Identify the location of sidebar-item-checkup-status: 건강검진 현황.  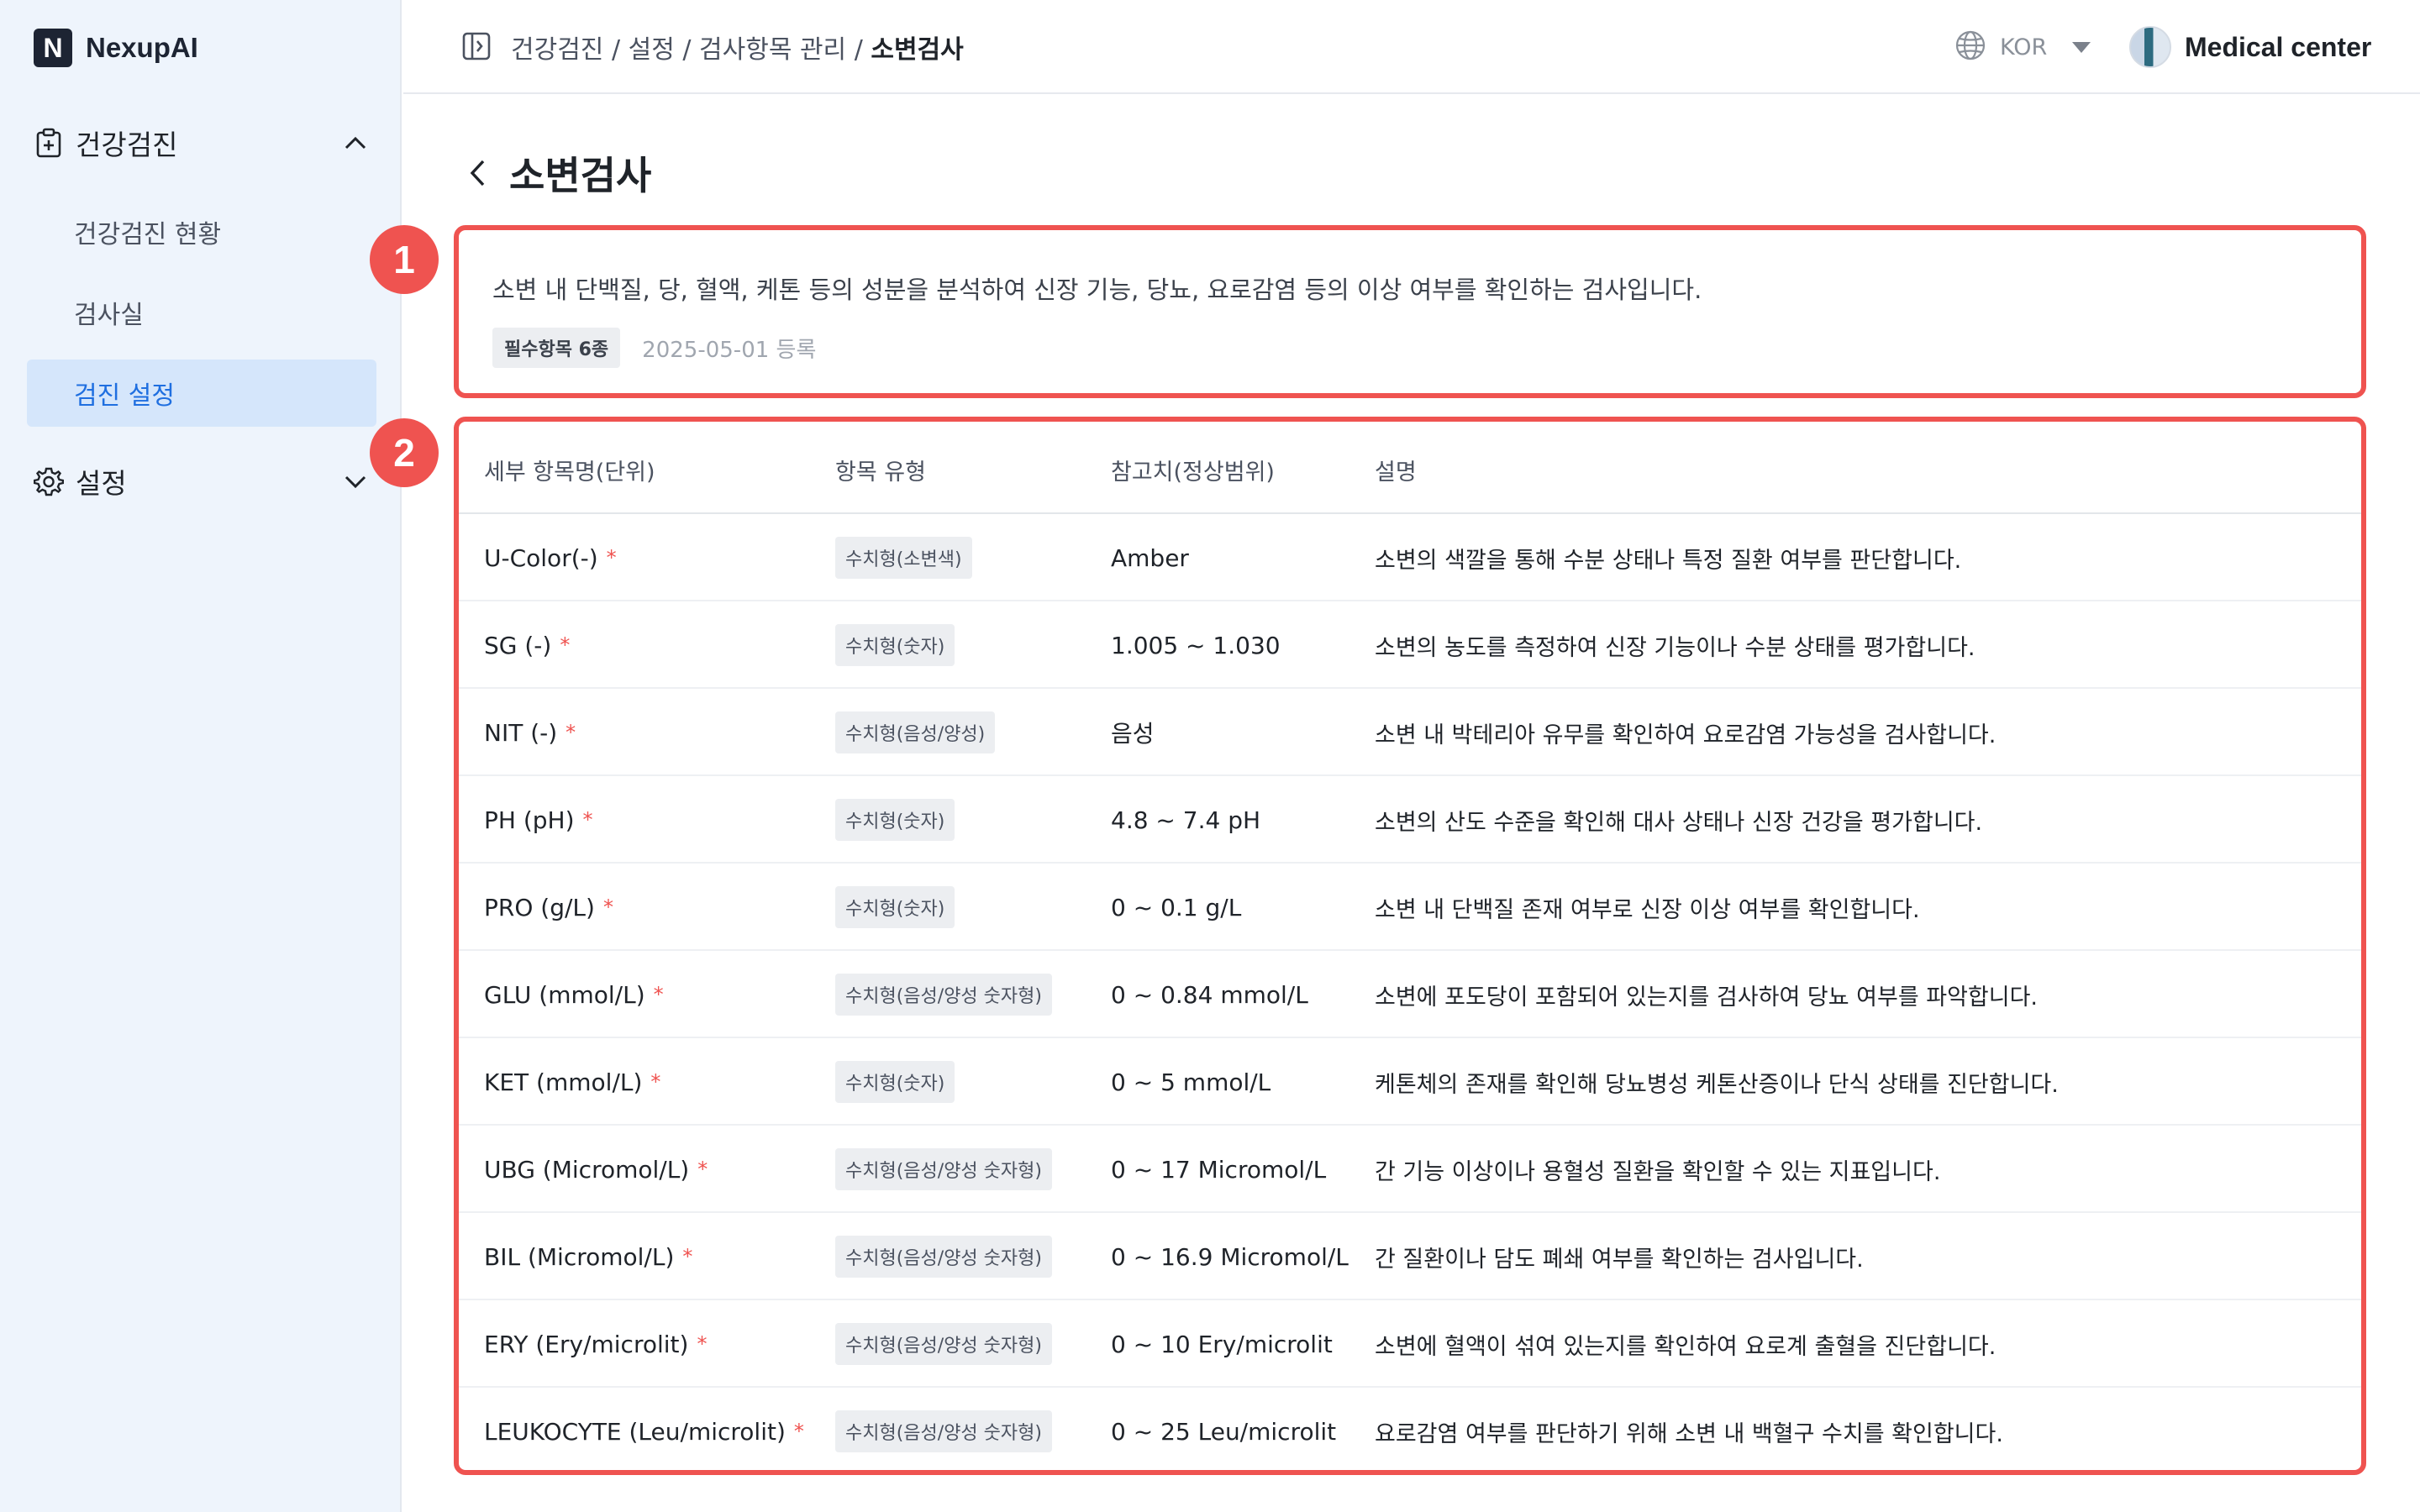
(202, 231).